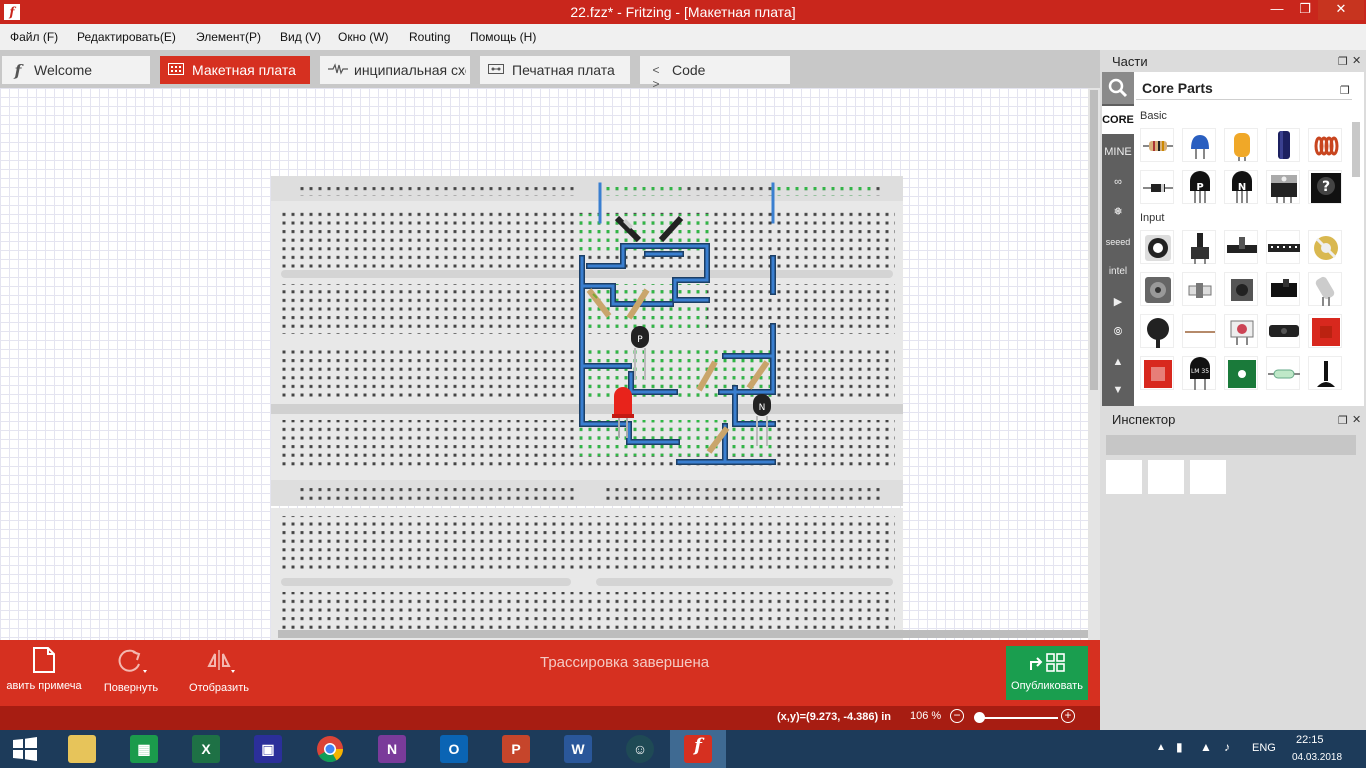 The width and height of the screenshot is (1366, 768). What do you see at coordinates (1118, 152) in the screenshot?
I see `bin-mine: MINE` at bounding box center [1118, 152].